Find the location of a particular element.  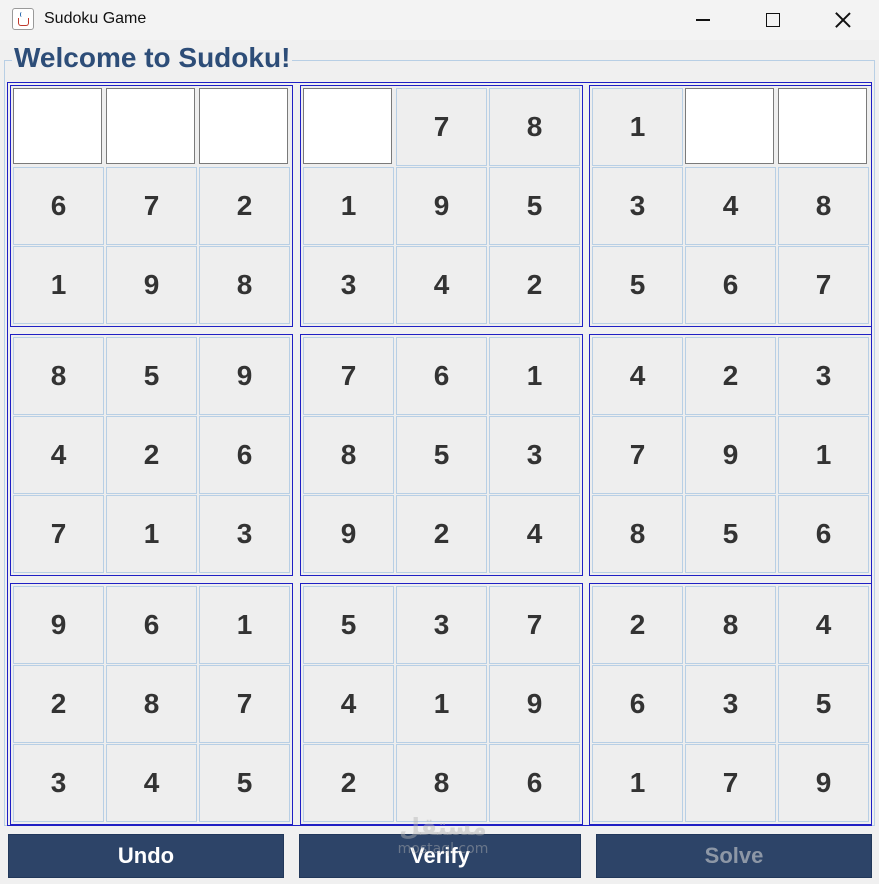

sudoku-box: 1348 567 is located at coordinates (730, 206).